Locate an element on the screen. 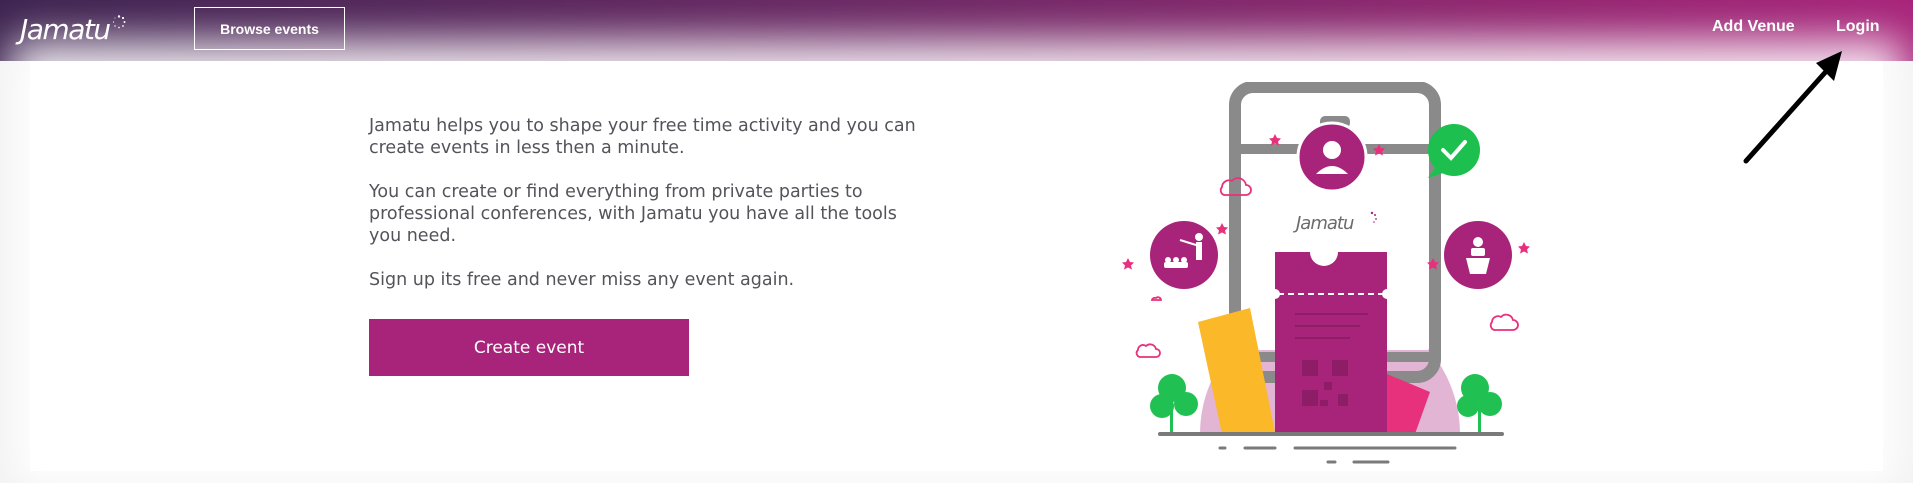 Image resolution: width=1913 pixels, height=483 pixels. browse-events-button: Browse events is located at coordinates (269, 28).